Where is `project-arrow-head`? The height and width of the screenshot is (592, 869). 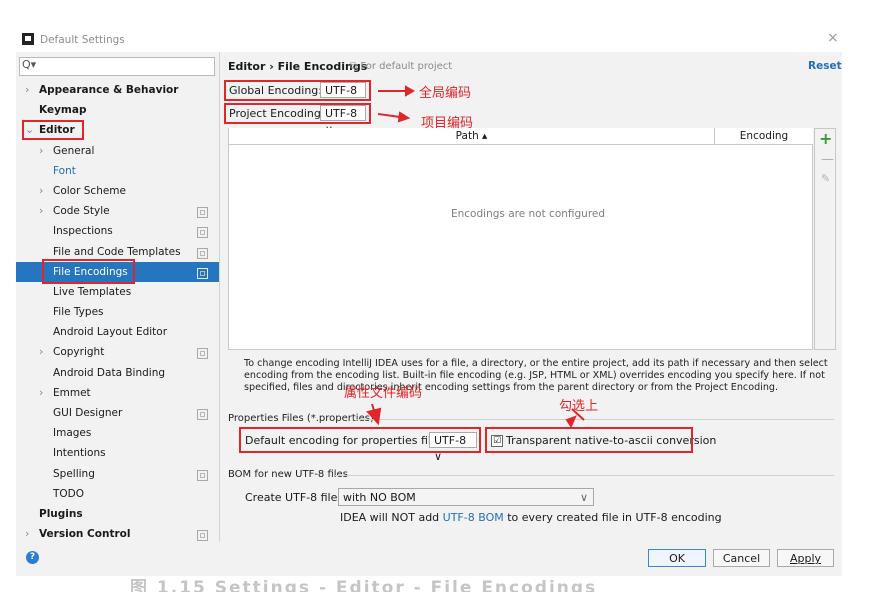 project-arrow-head is located at coordinates (404, 117).